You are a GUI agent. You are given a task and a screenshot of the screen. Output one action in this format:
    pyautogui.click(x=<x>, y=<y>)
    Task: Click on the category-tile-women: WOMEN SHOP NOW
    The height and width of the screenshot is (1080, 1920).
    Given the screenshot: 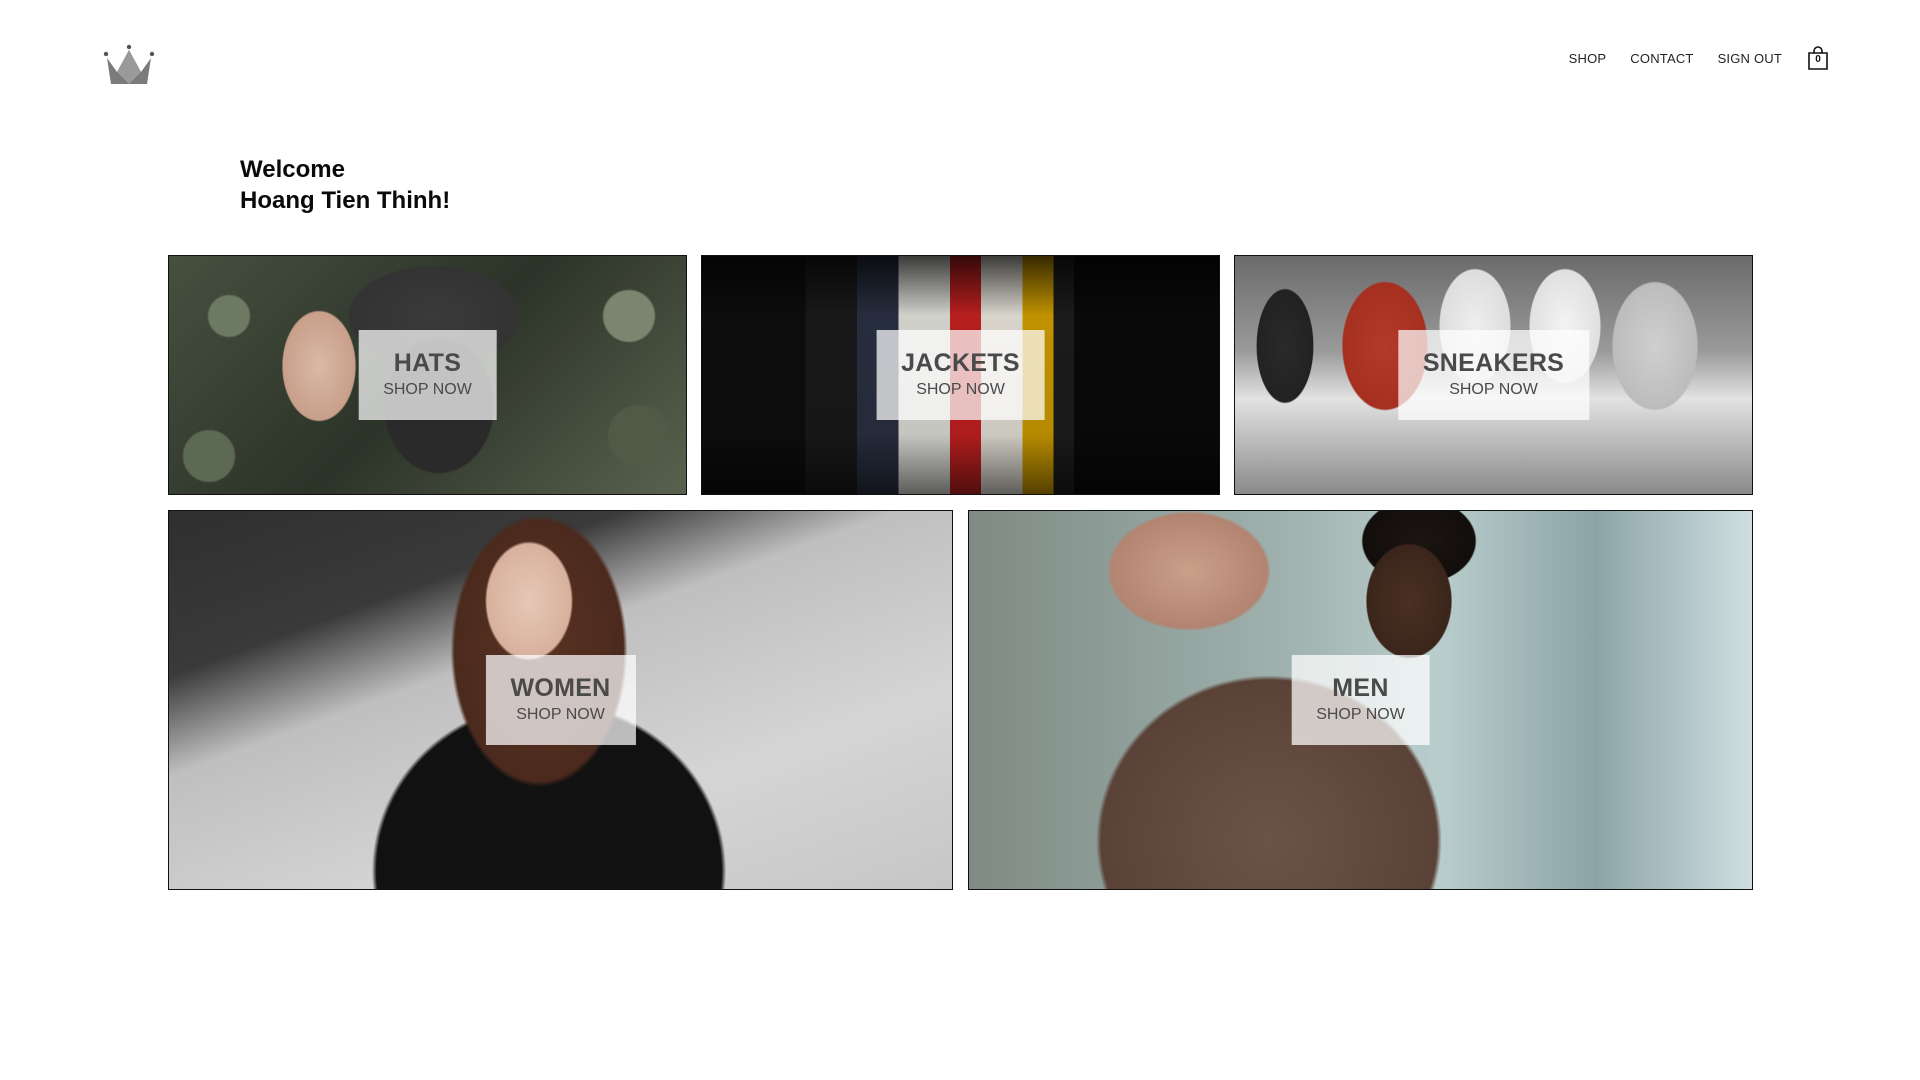 What is the action you would take?
    pyautogui.click(x=560, y=700)
    